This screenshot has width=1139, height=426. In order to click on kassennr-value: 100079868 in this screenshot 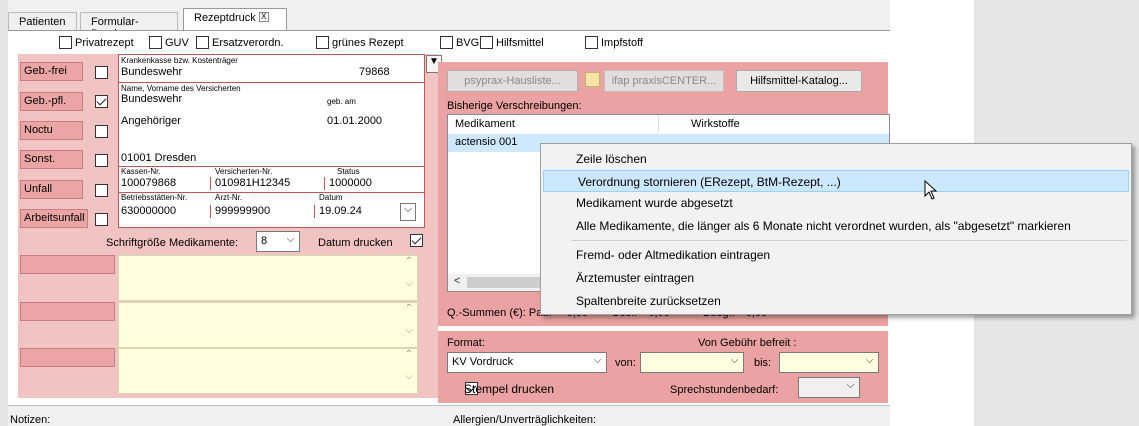, I will do `click(148, 183)`.